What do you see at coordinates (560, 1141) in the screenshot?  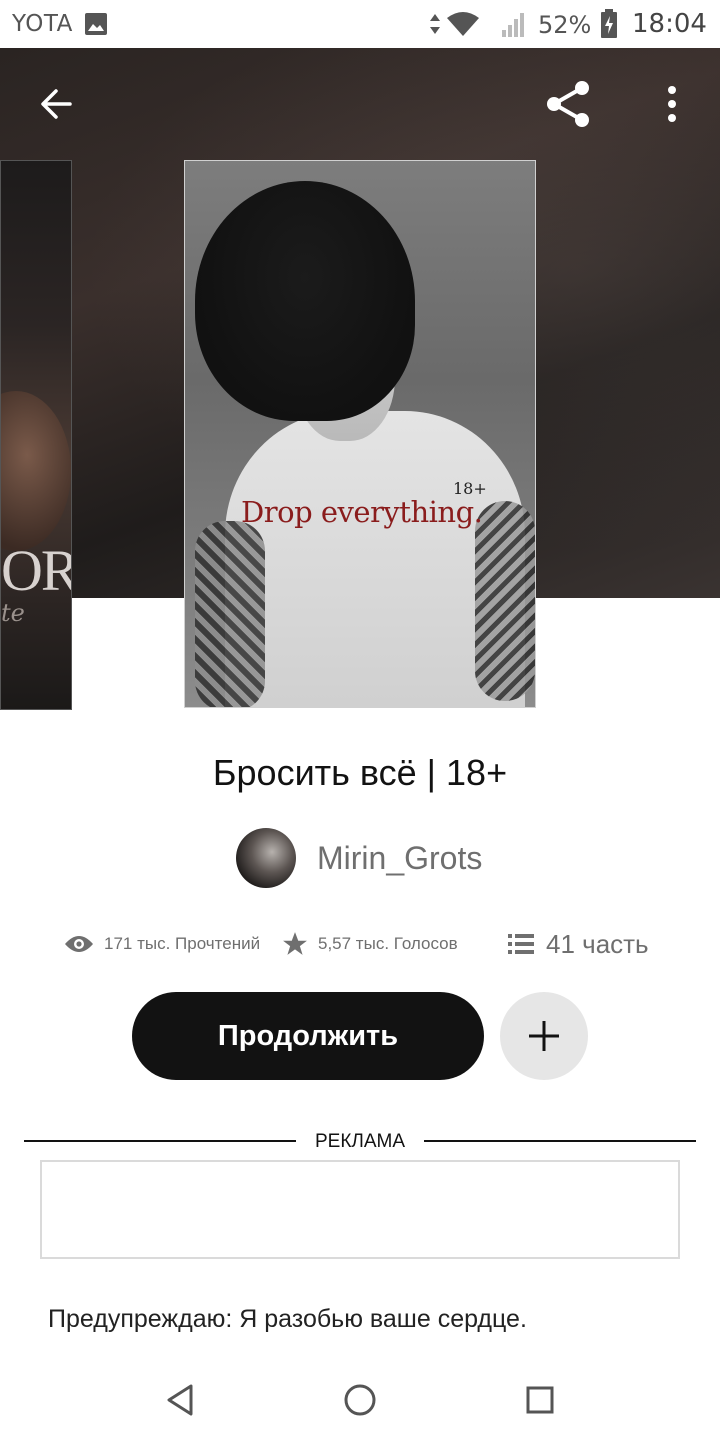 I see `ad-divider-right` at bounding box center [560, 1141].